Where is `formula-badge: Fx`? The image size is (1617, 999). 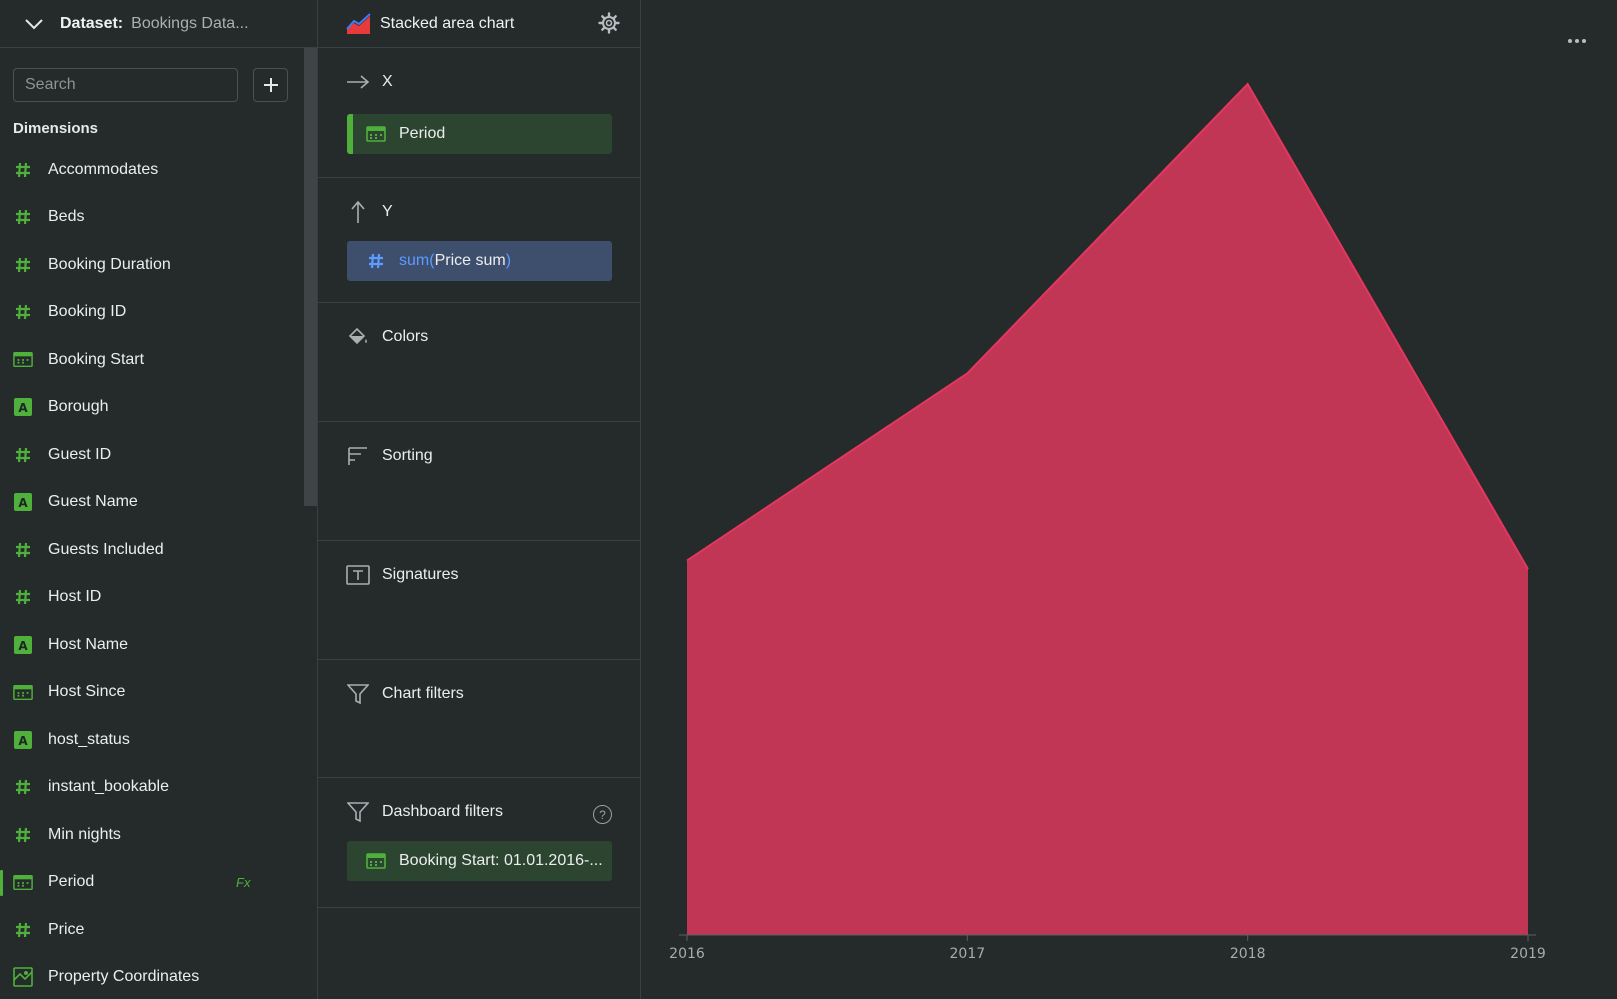
formula-badge: Fx is located at coordinates (243, 882).